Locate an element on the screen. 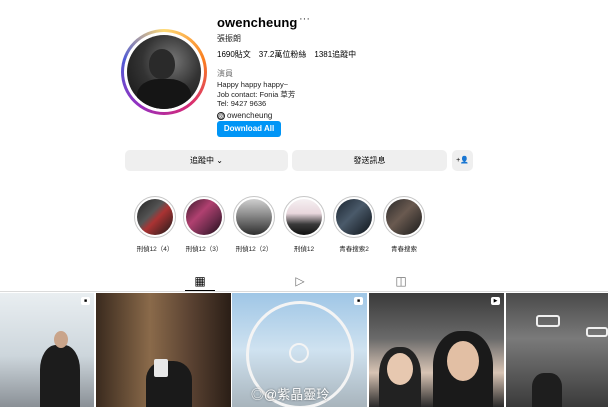 Image resolution: width=608 pixels, height=407 pixels. watermark-text: ◎@紫晶靈玲 is located at coordinates (290, 394).